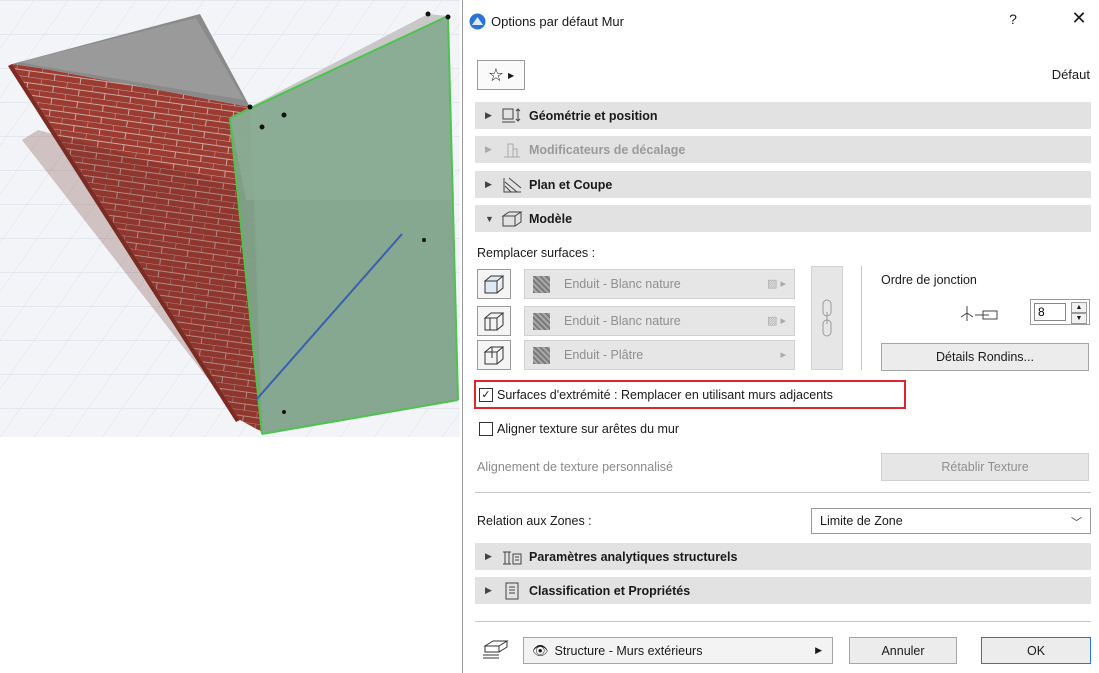 The image size is (1099, 673). What do you see at coordinates (951, 521) in the screenshot?
I see `zones-relation-select: Limite de Zone ﹀` at bounding box center [951, 521].